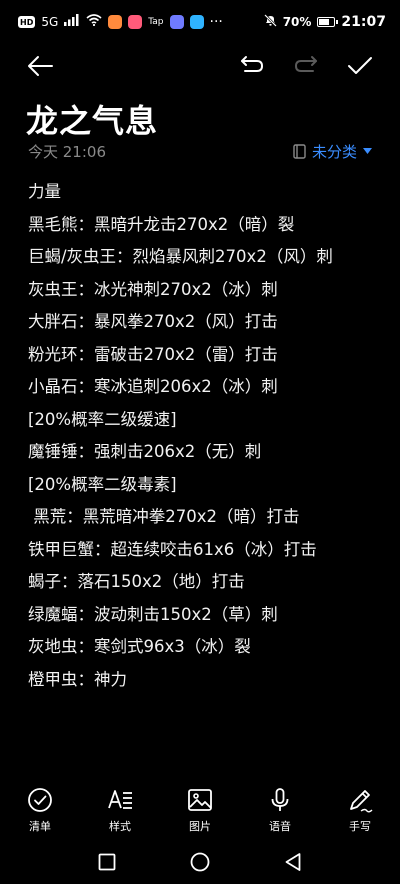 This screenshot has width=400, height=884. What do you see at coordinates (360, 826) in the screenshot?
I see `handwriting-label: 手写` at bounding box center [360, 826].